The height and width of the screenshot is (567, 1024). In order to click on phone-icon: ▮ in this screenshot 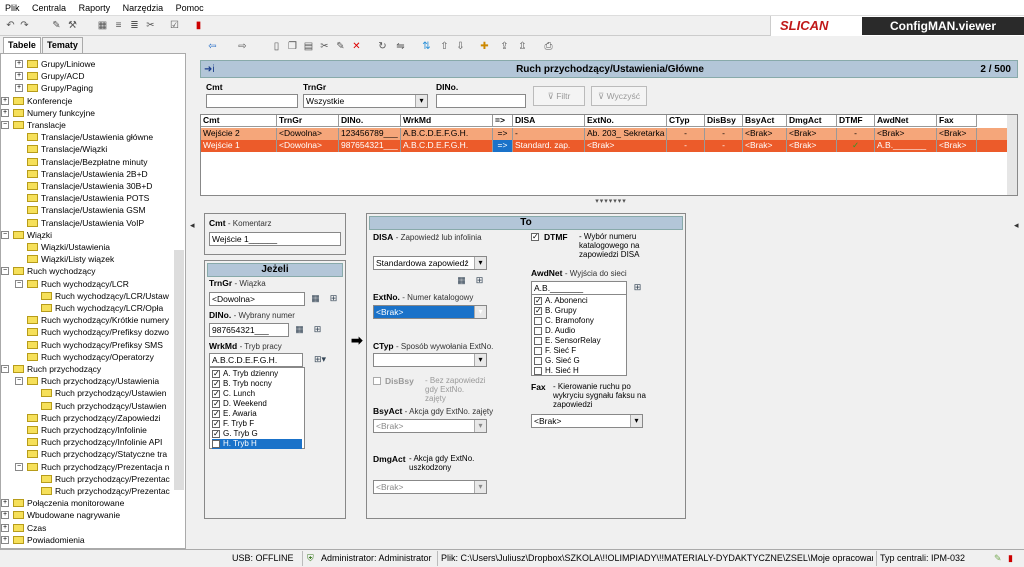, I will do `click(198, 25)`.